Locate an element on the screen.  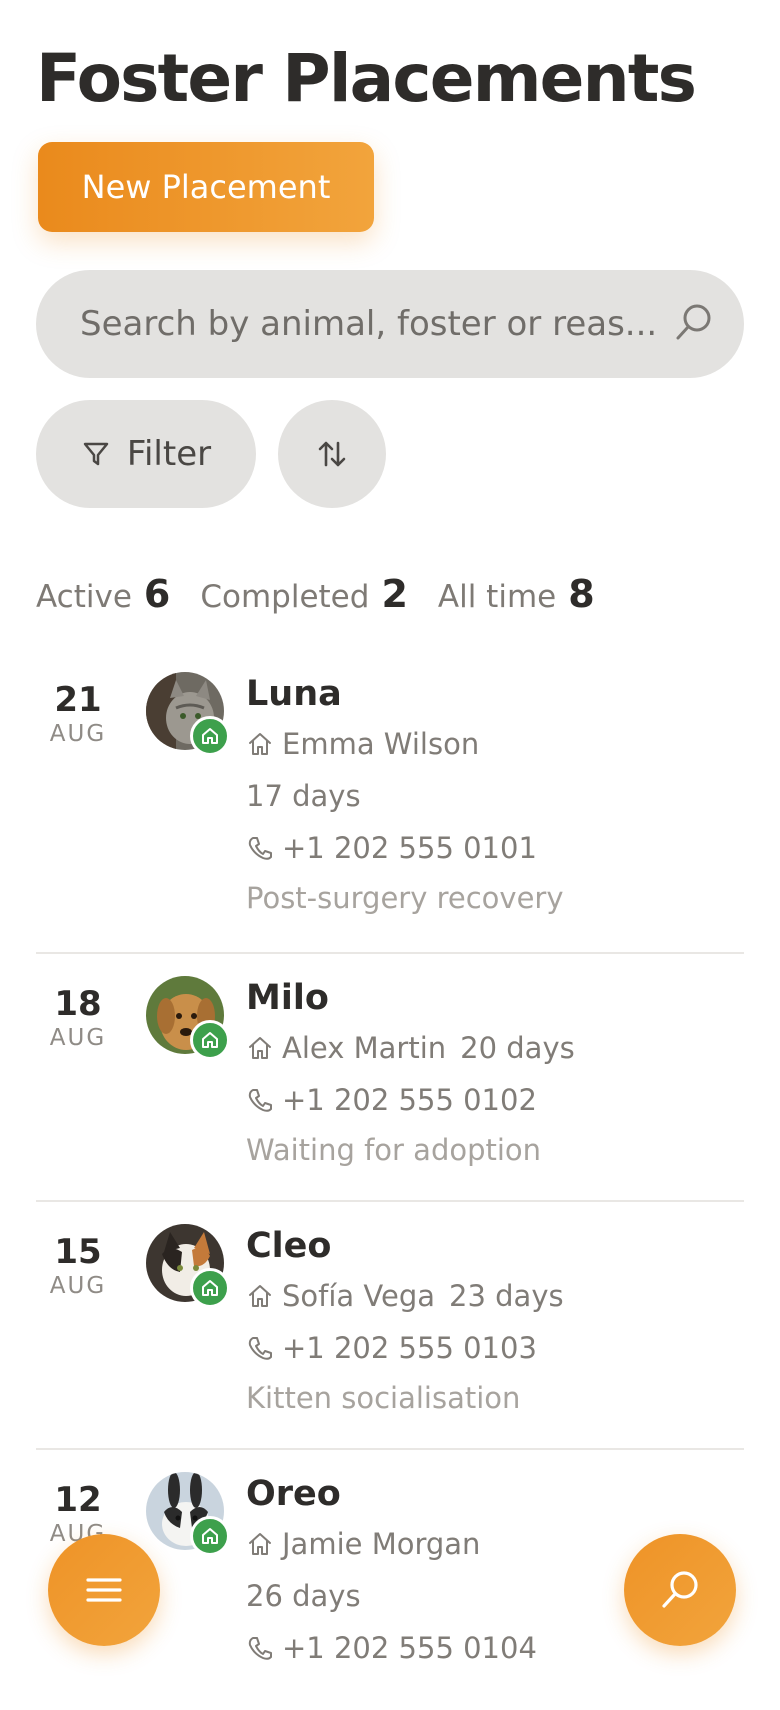
date-day: 21 is located at coordinates (78, 700).